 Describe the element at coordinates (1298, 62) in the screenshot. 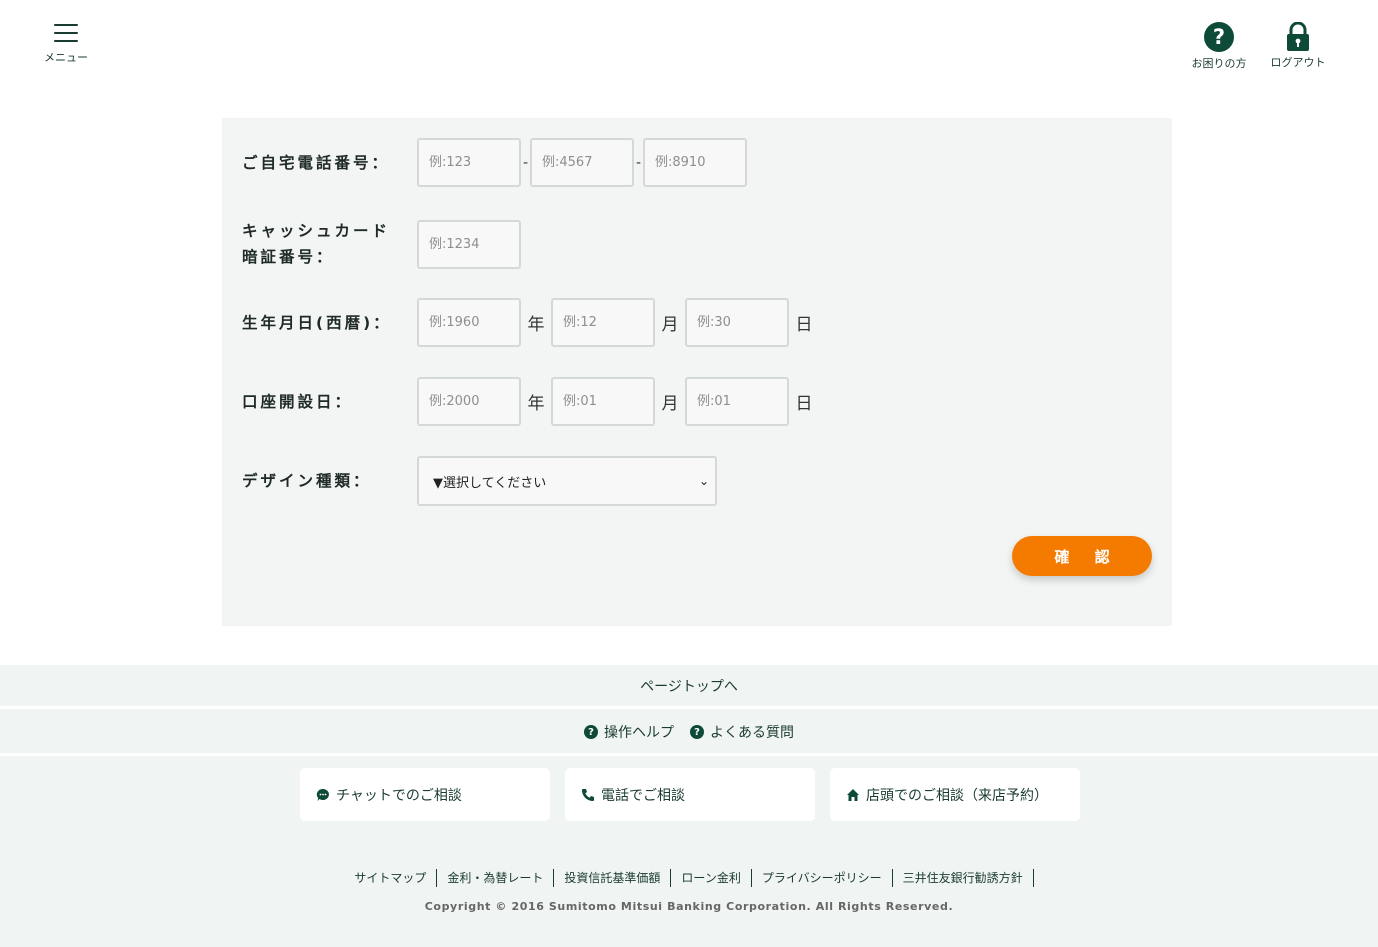

I see `logout-label: ログアウト` at that location.